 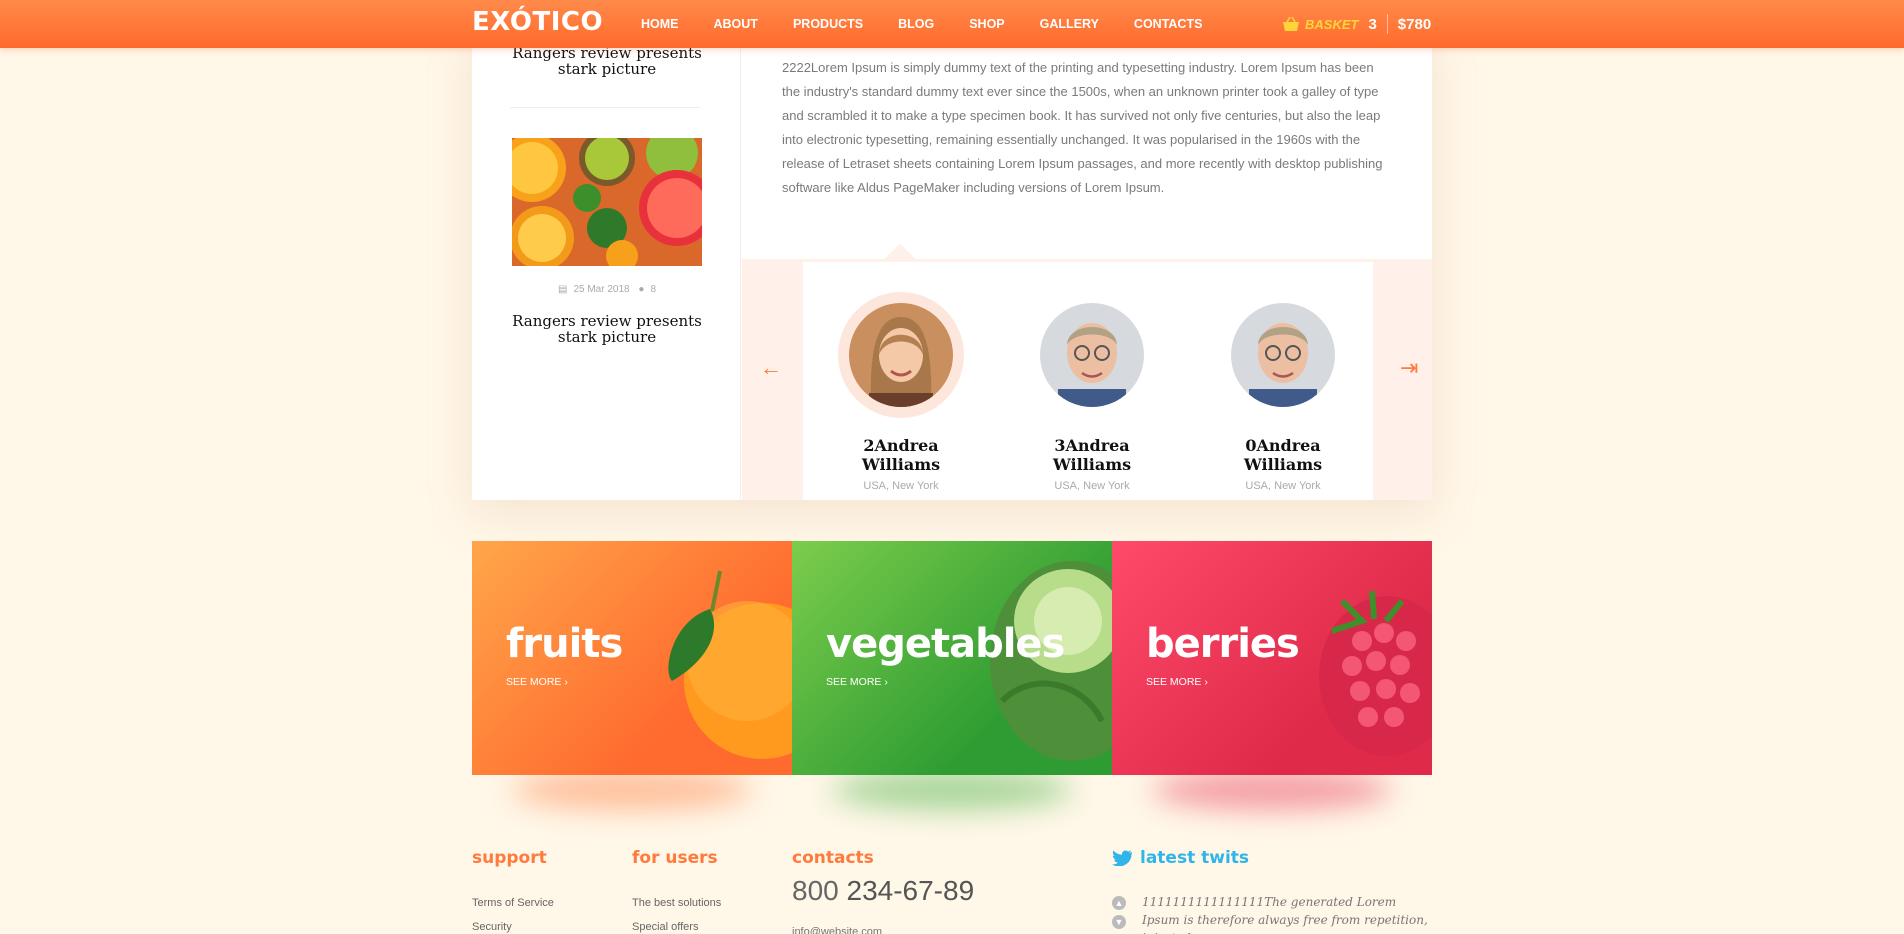 I want to click on nav-products: PRODUCTS, so click(x=828, y=24).